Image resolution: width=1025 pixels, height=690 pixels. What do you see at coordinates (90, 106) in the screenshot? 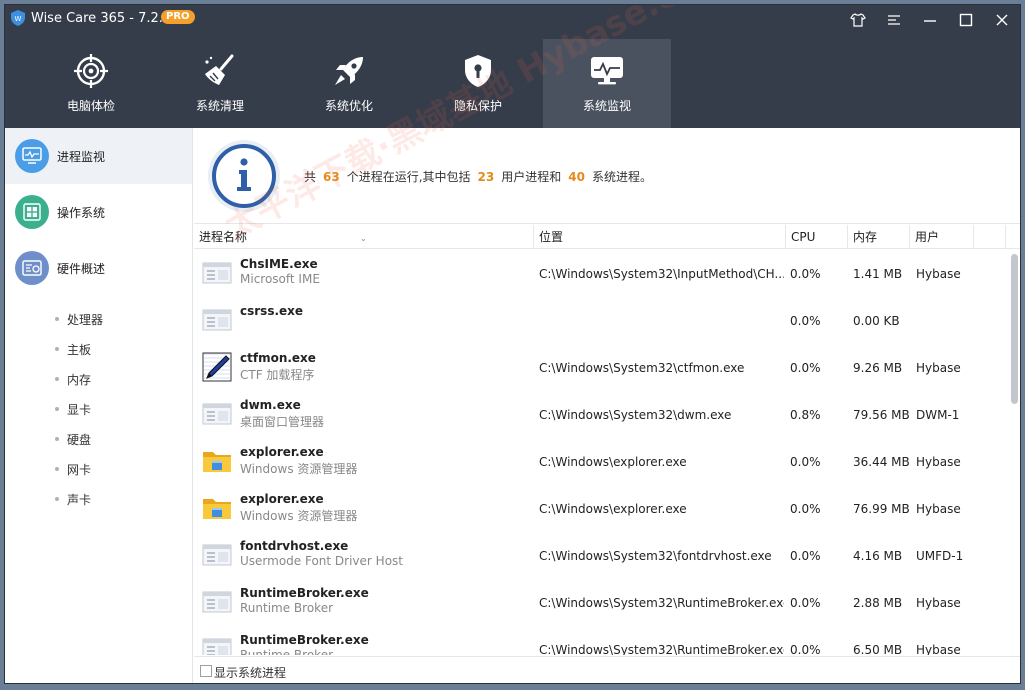
I see `nav-label: 电脑体检` at bounding box center [90, 106].